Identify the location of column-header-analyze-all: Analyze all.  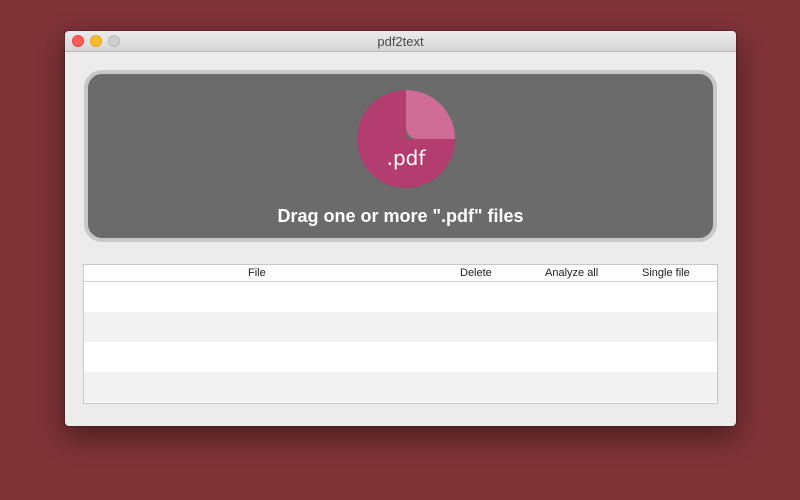
(571, 273).